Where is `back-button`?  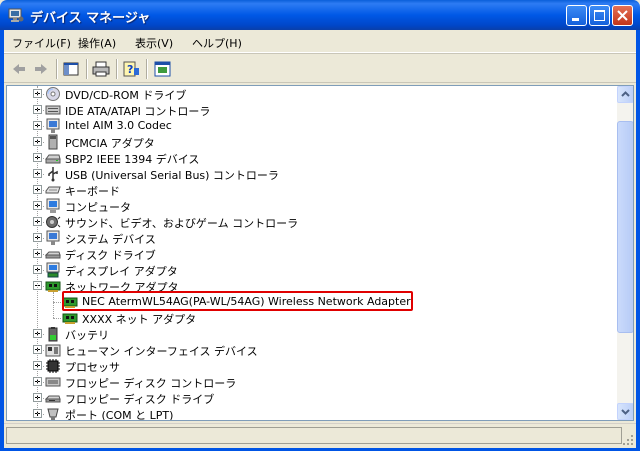
back-button is located at coordinates (19, 69).